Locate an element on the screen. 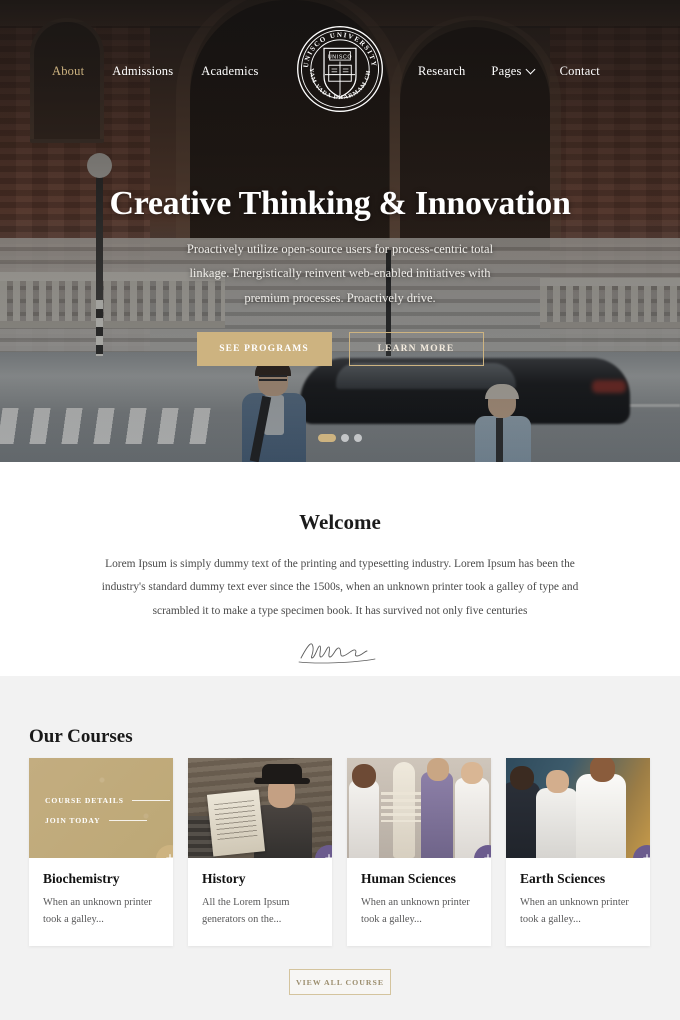 This screenshot has width=680, height=1020. course-card-title: Biochemistry is located at coordinates (81, 878).